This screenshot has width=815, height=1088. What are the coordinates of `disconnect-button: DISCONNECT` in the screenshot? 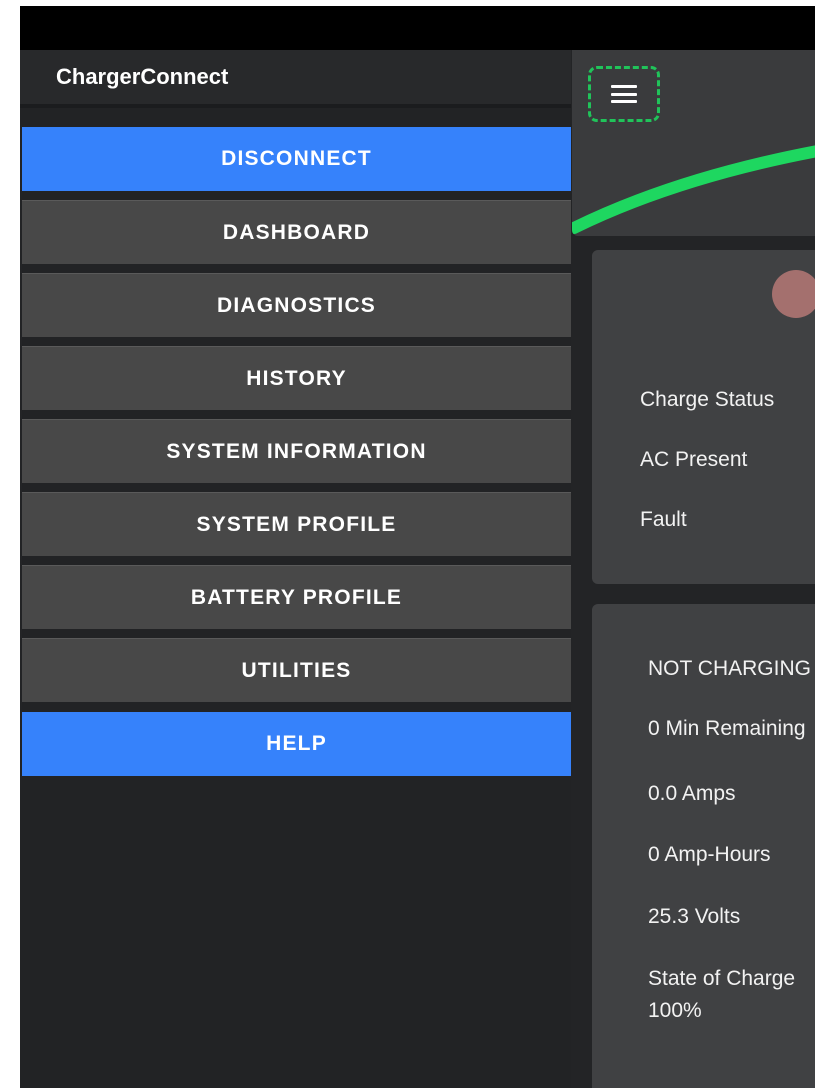 It's located at (296, 159).